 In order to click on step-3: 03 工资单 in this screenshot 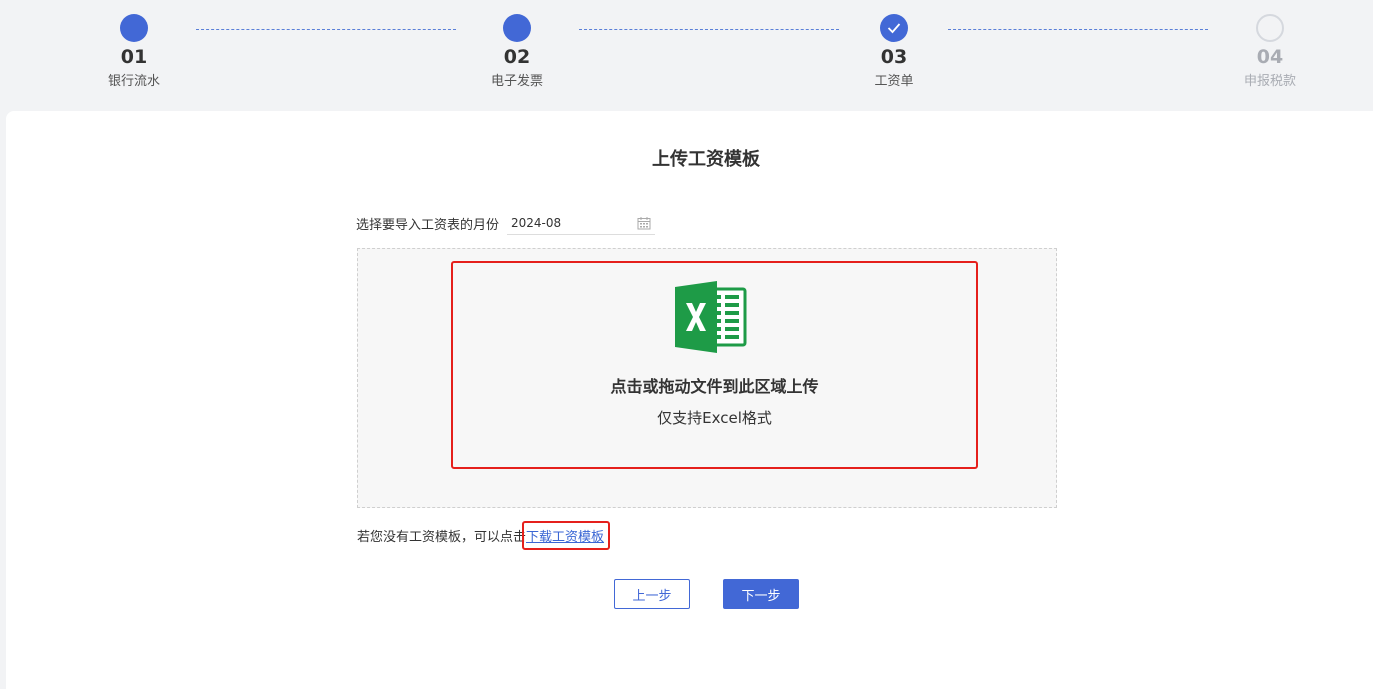, I will do `click(894, 51)`.